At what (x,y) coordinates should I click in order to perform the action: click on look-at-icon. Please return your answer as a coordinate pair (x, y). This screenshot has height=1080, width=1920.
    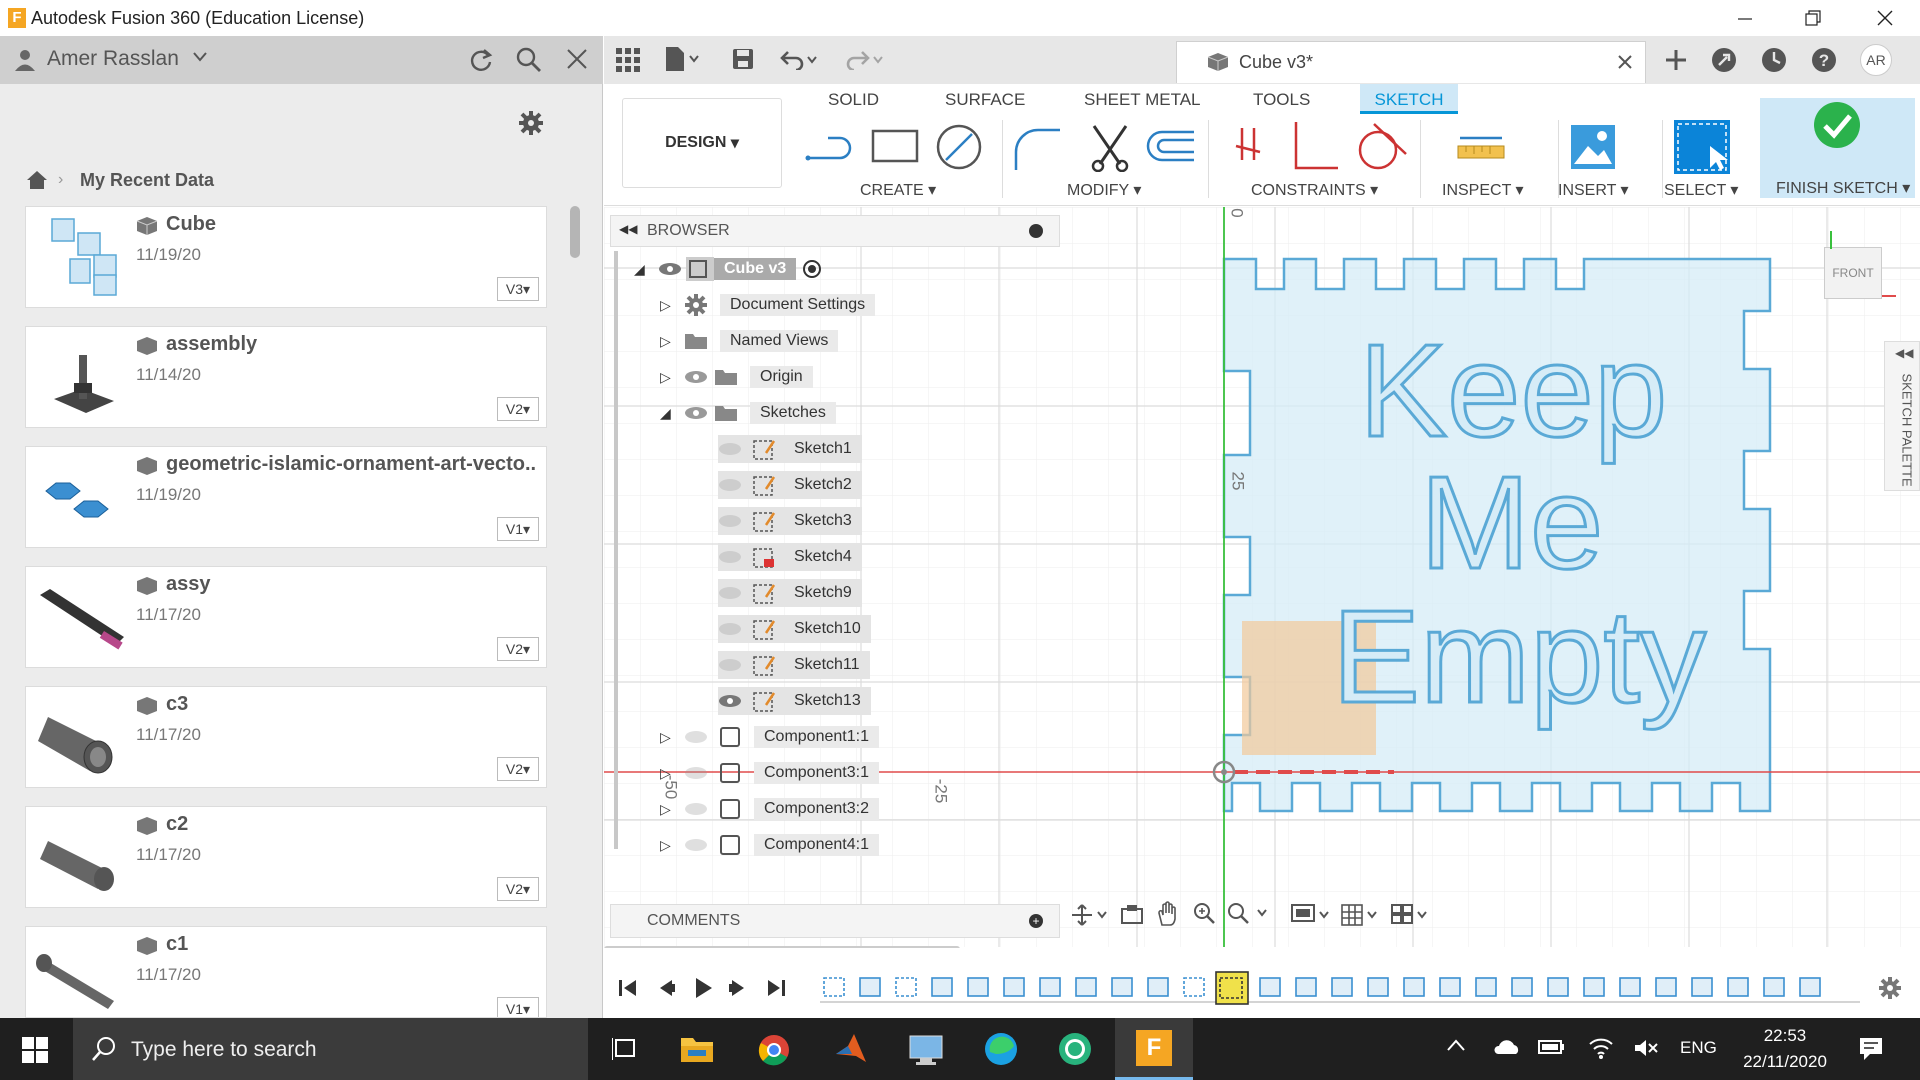
    Looking at the image, I should click on (1132, 915).